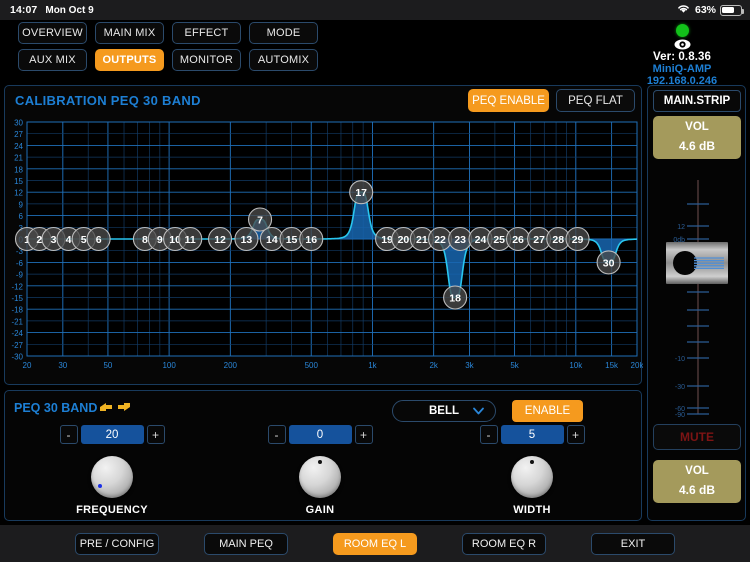  What do you see at coordinates (98, 239) in the screenshot?
I see `eq-band-handle-6: 6` at bounding box center [98, 239].